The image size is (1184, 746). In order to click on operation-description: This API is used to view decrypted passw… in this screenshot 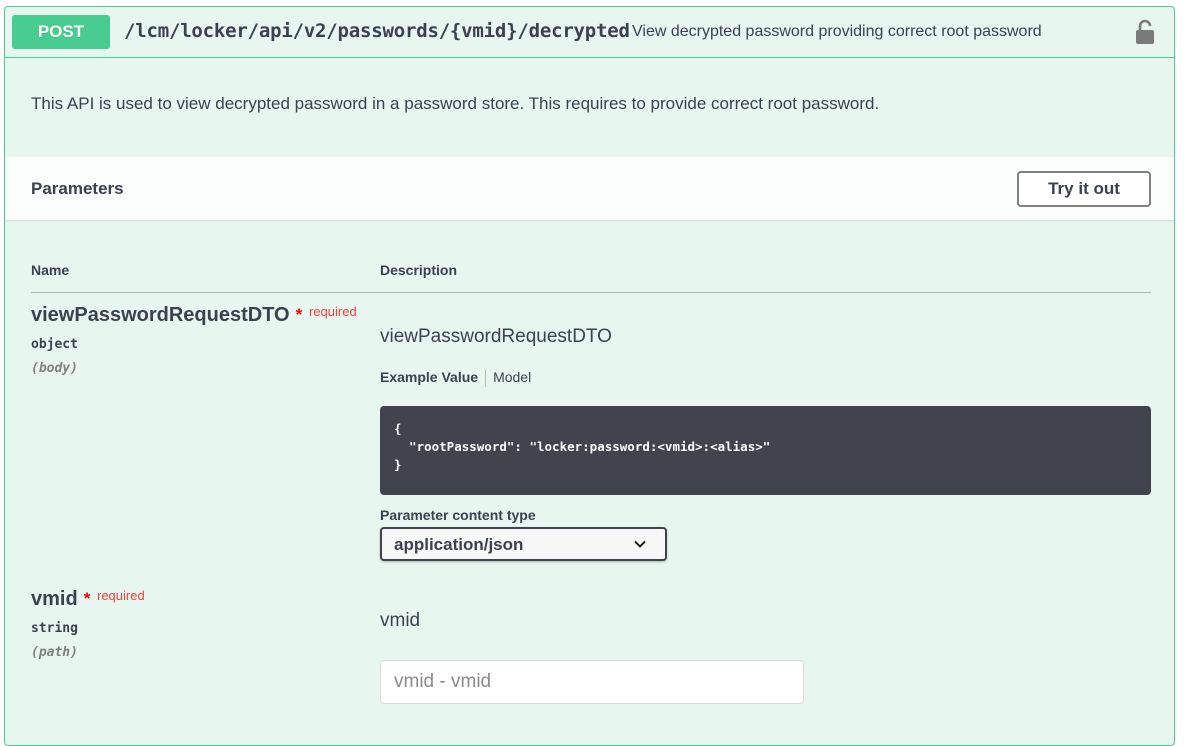, I will do `click(455, 103)`.